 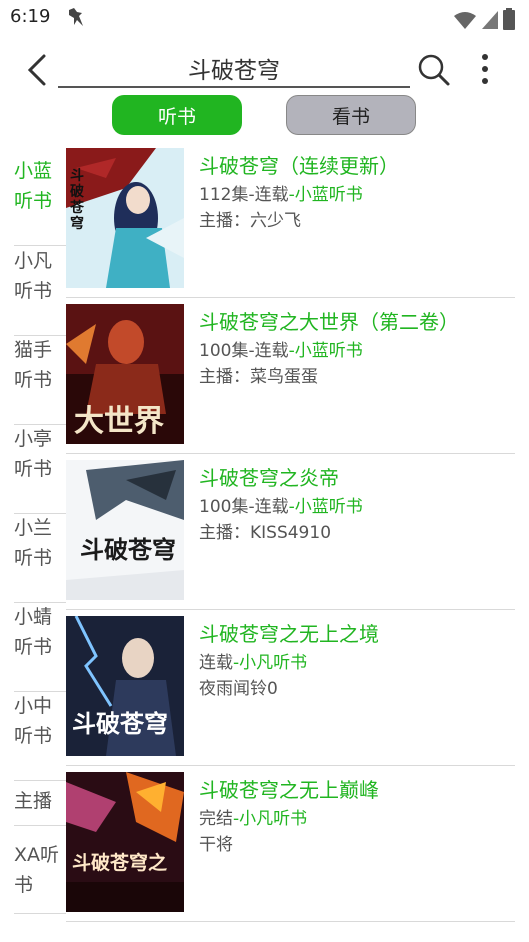 I want to click on book-cover: 大世界, so click(x=125, y=374).